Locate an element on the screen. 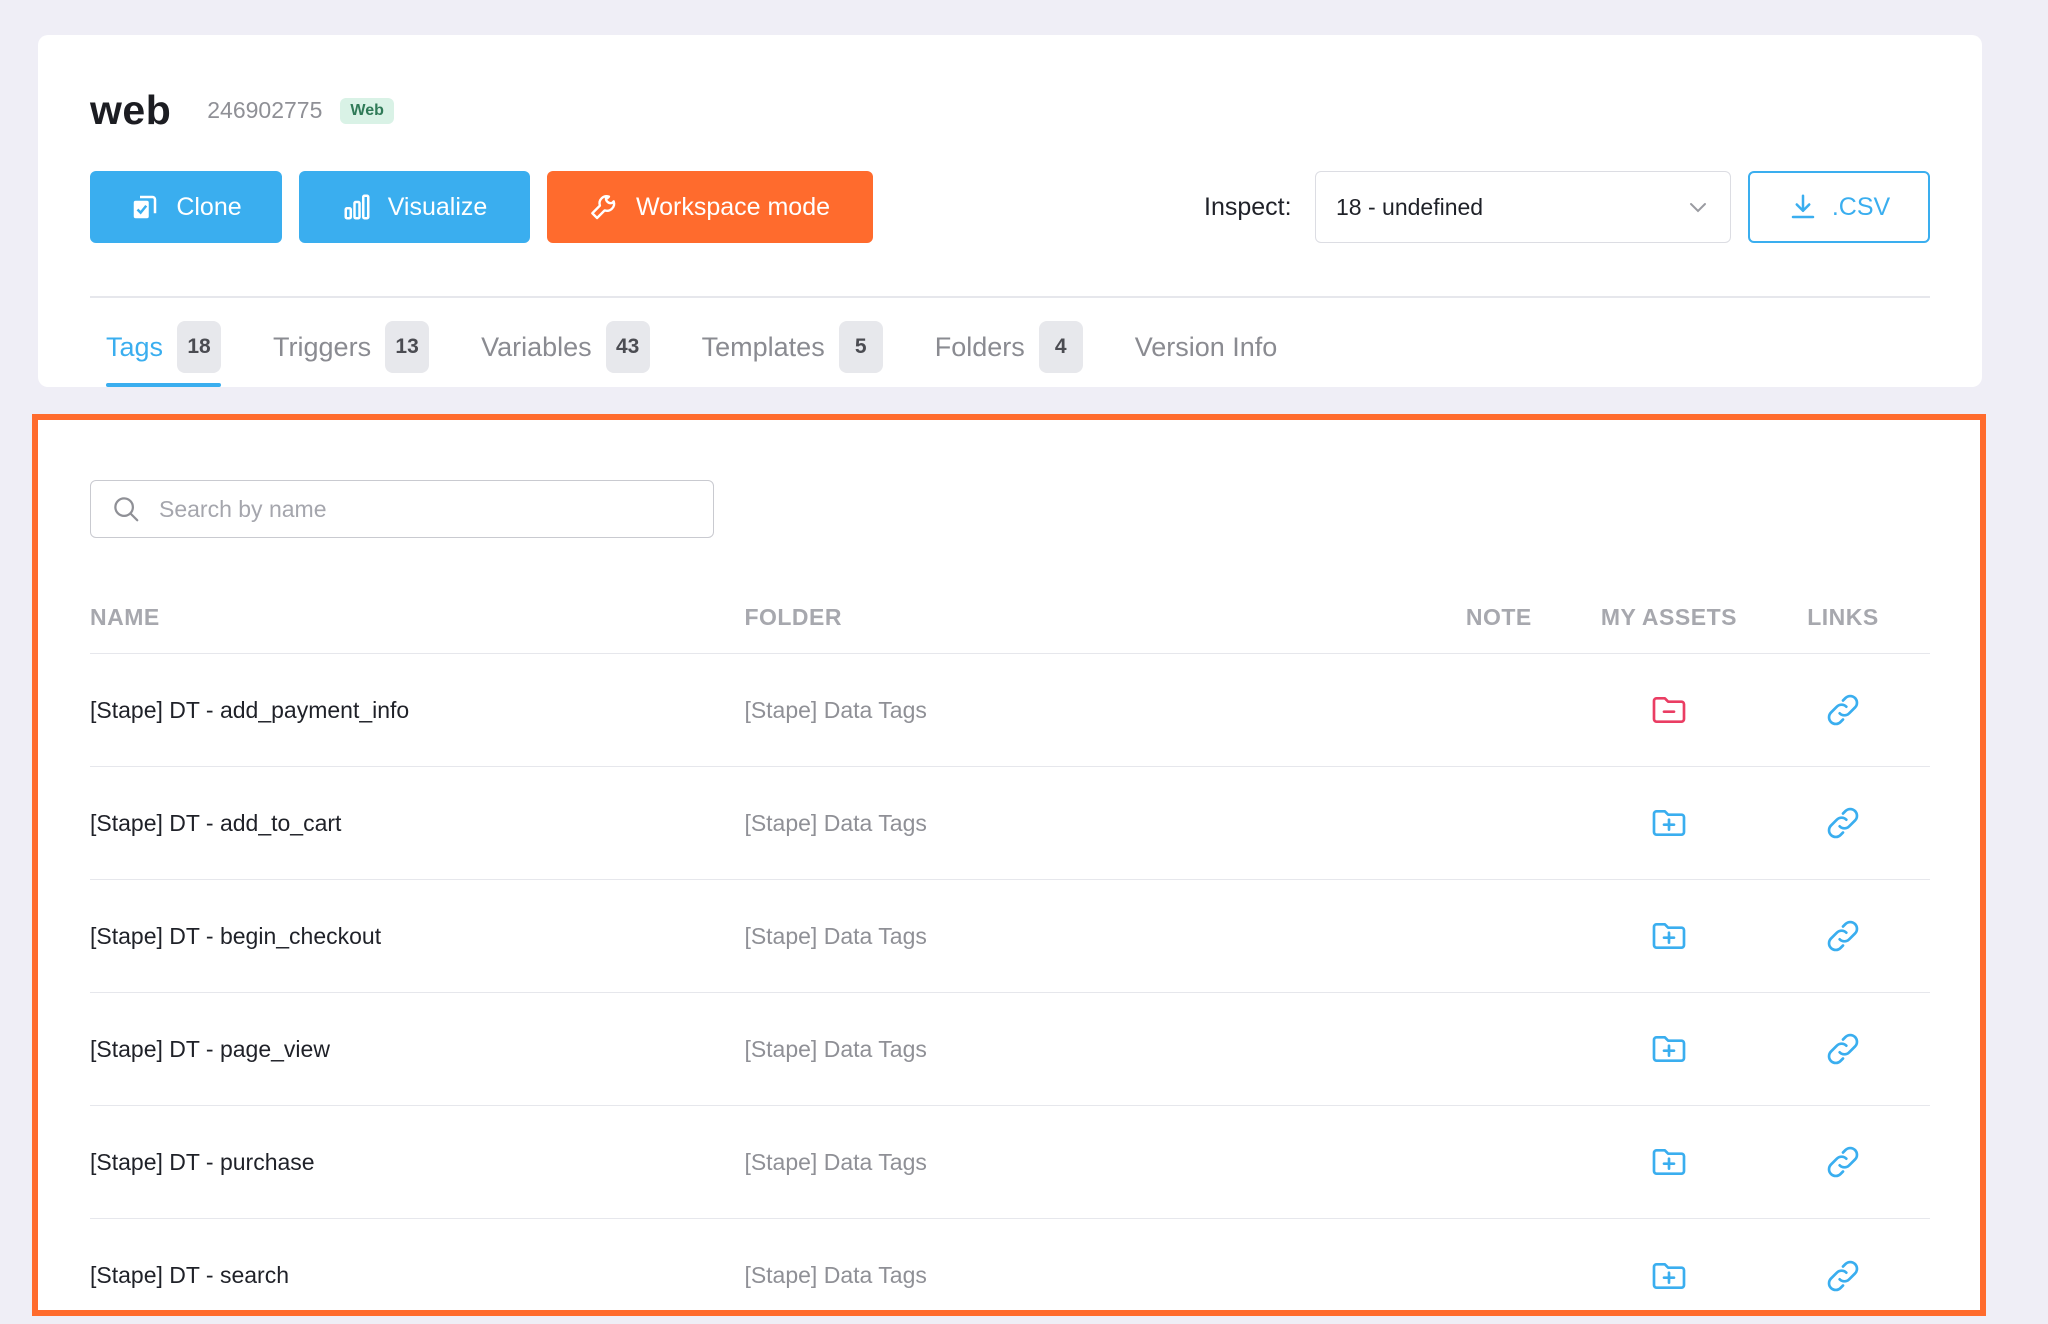  column-header-name: NAME is located at coordinates (417, 617).